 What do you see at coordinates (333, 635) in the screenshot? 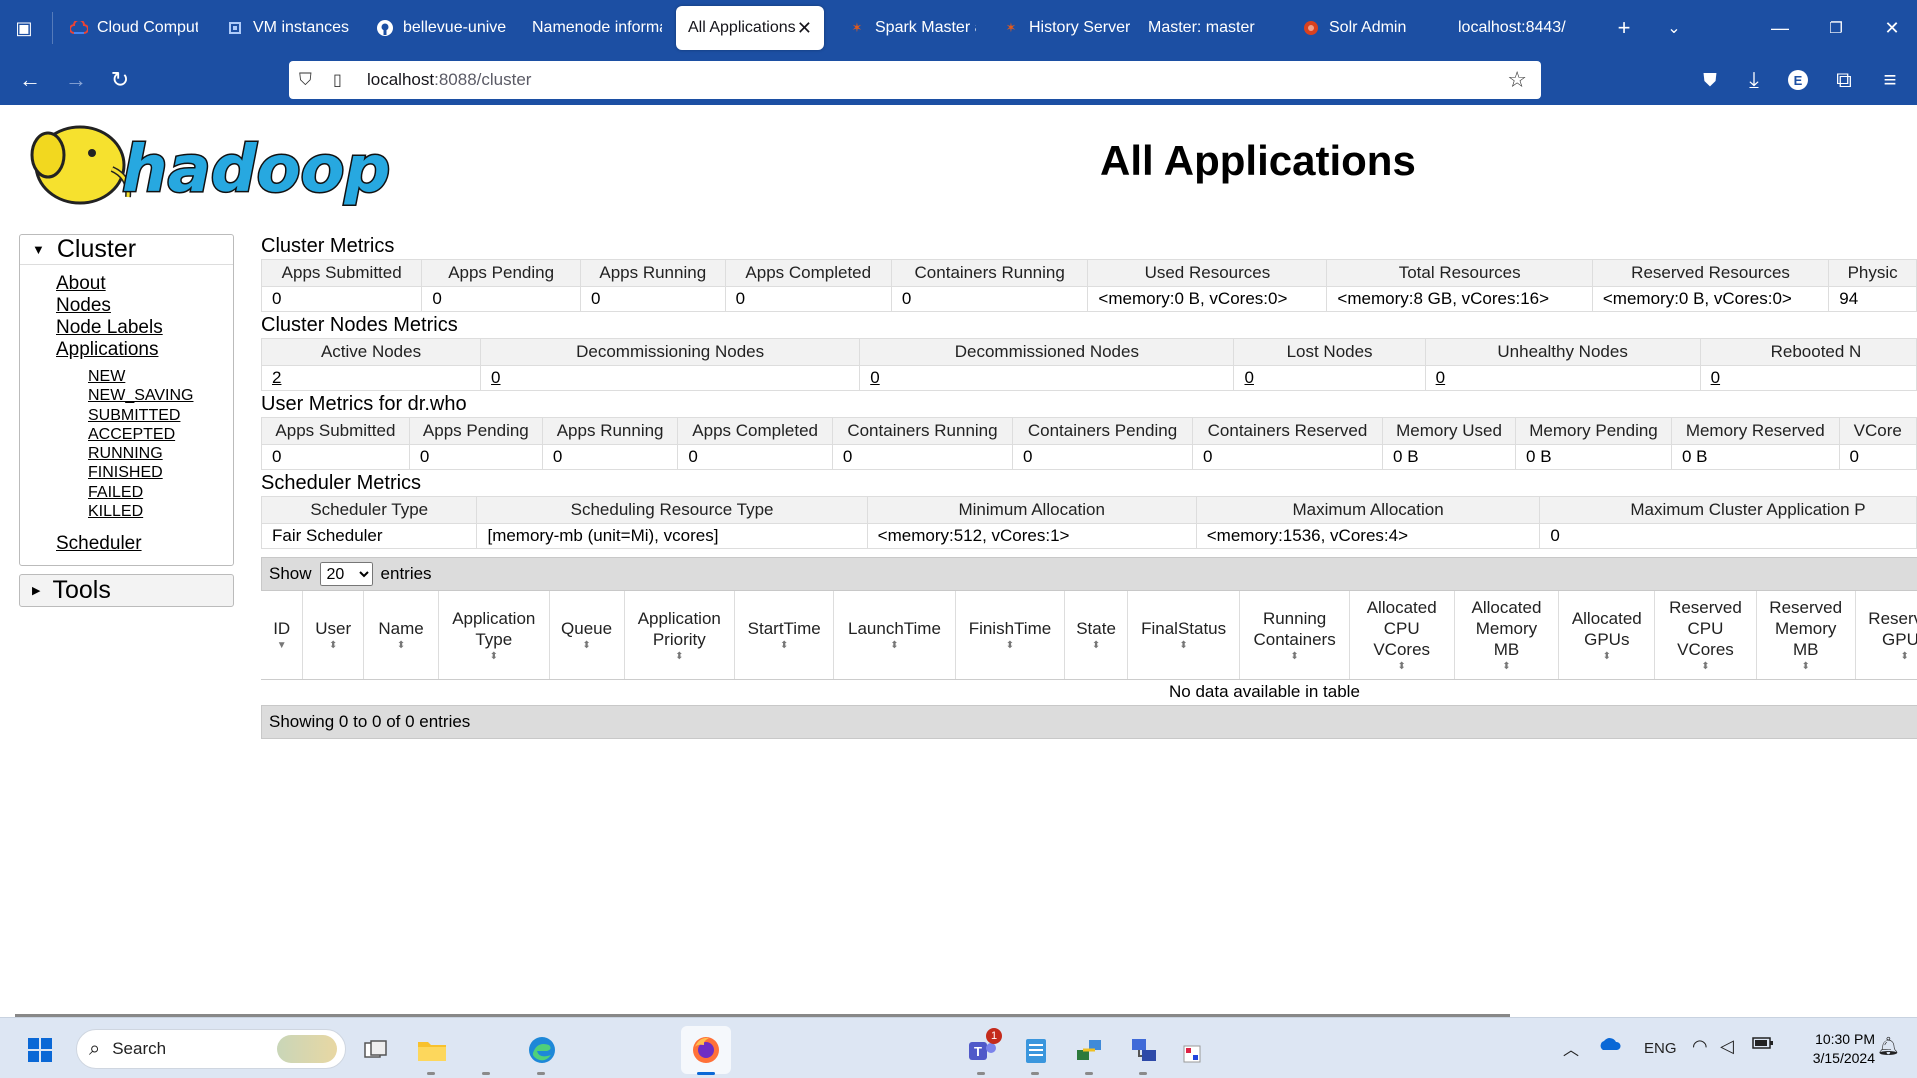
I see `sortable-column-header: User ⬍` at bounding box center [333, 635].